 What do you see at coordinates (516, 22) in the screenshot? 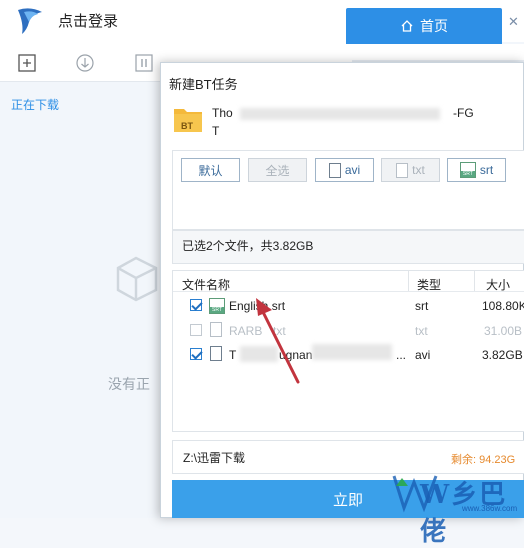
I see `close-tab-icon: ✕` at bounding box center [516, 22].